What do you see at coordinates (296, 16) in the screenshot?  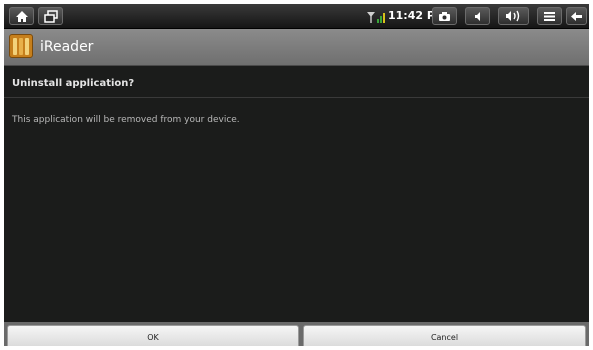 I see `status-bar: 11:42 PM` at bounding box center [296, 16].